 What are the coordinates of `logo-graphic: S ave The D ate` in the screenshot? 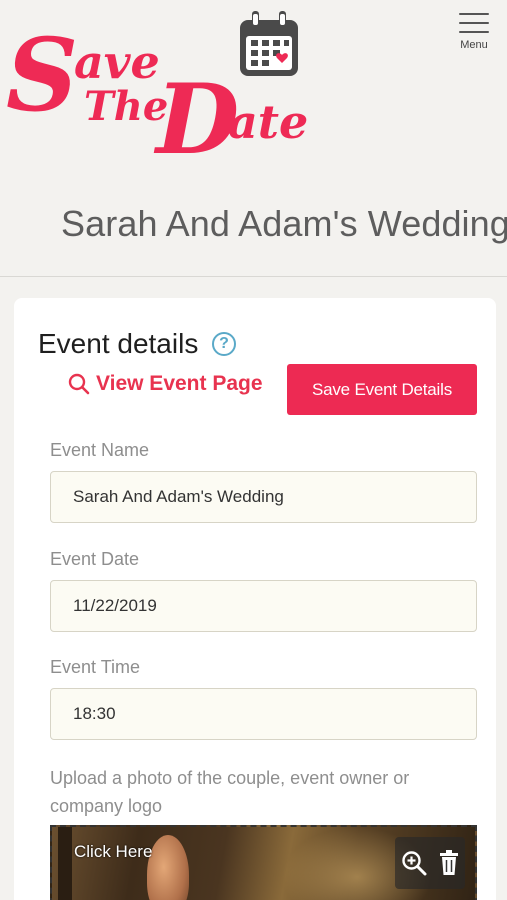 It's located at (157, 93).